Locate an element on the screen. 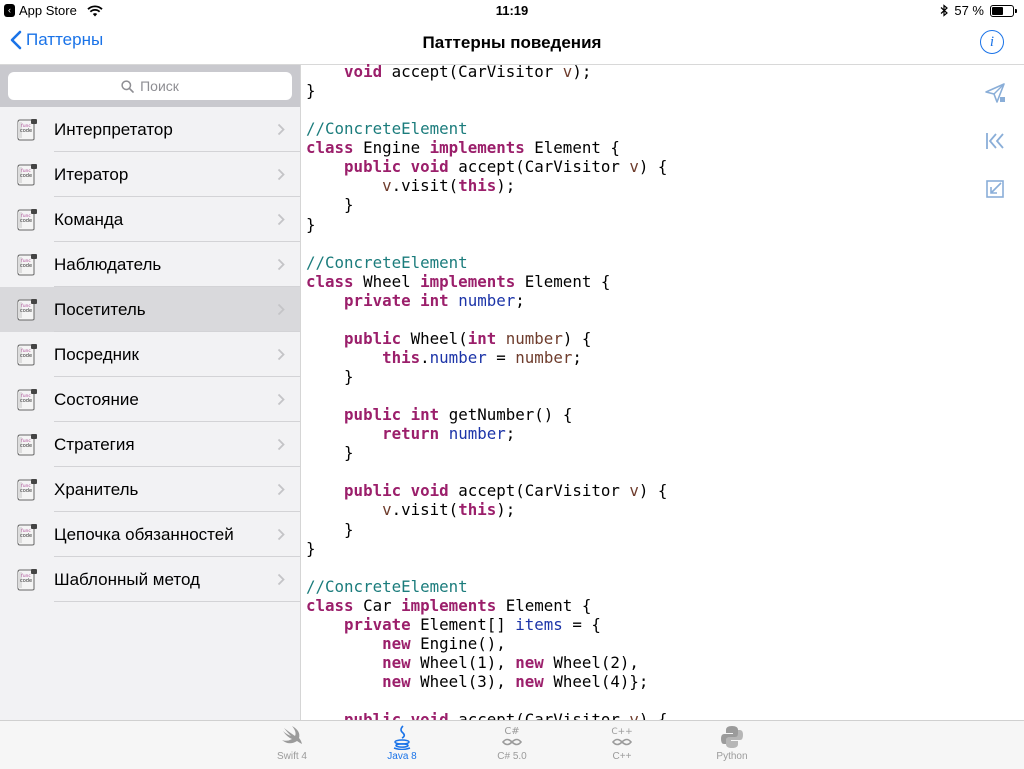  tab-cpp: C++ C++ is located at coordinates (622, 745).